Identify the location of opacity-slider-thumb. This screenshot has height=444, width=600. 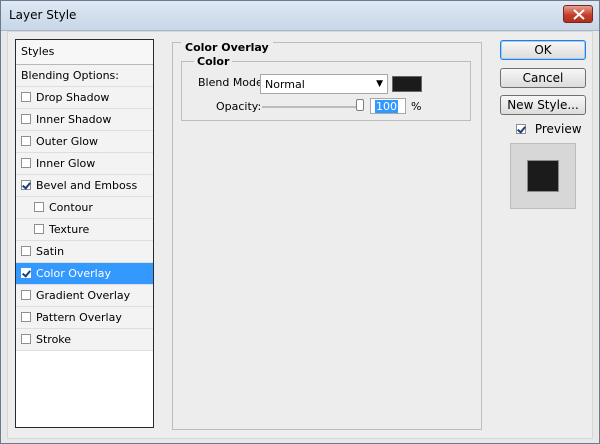
(360, 105).